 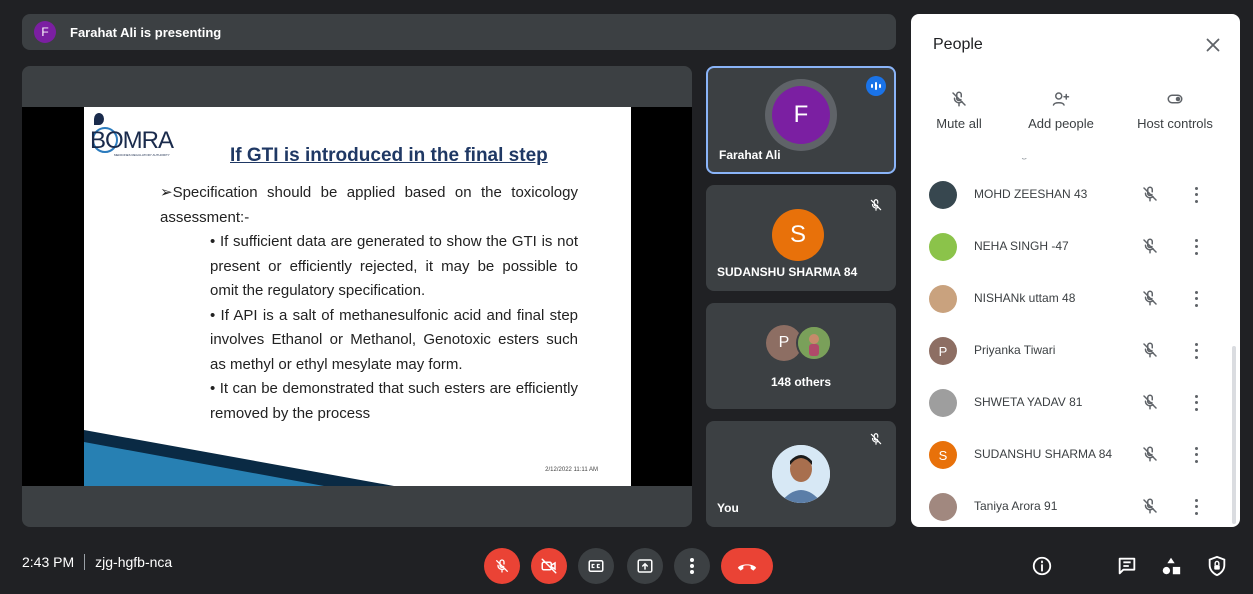 I want to click on participant-name: MOHD ZEESHAN 43, so click(x=1031, y=194).